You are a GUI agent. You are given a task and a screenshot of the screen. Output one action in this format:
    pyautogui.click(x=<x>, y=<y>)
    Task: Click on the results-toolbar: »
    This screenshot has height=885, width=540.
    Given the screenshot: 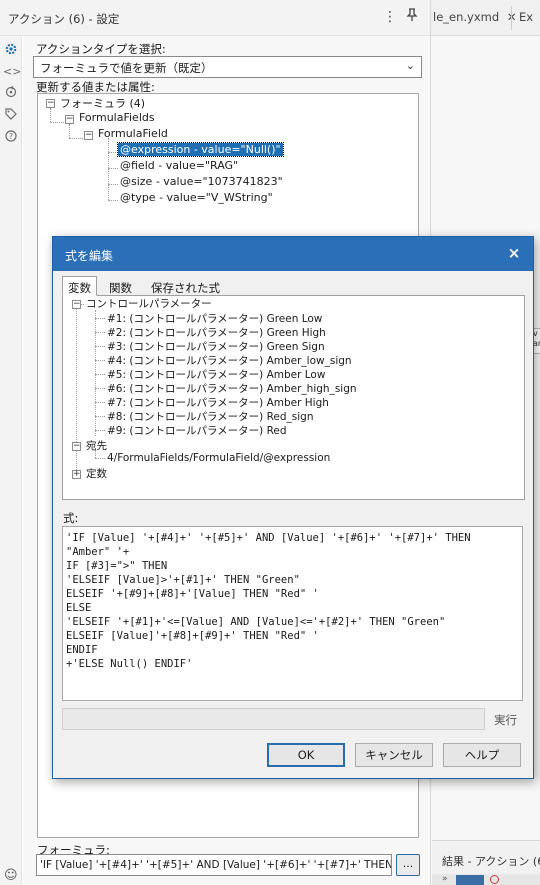 What is the action you would take?
    pyautogui.click(x=486, y=879)
    